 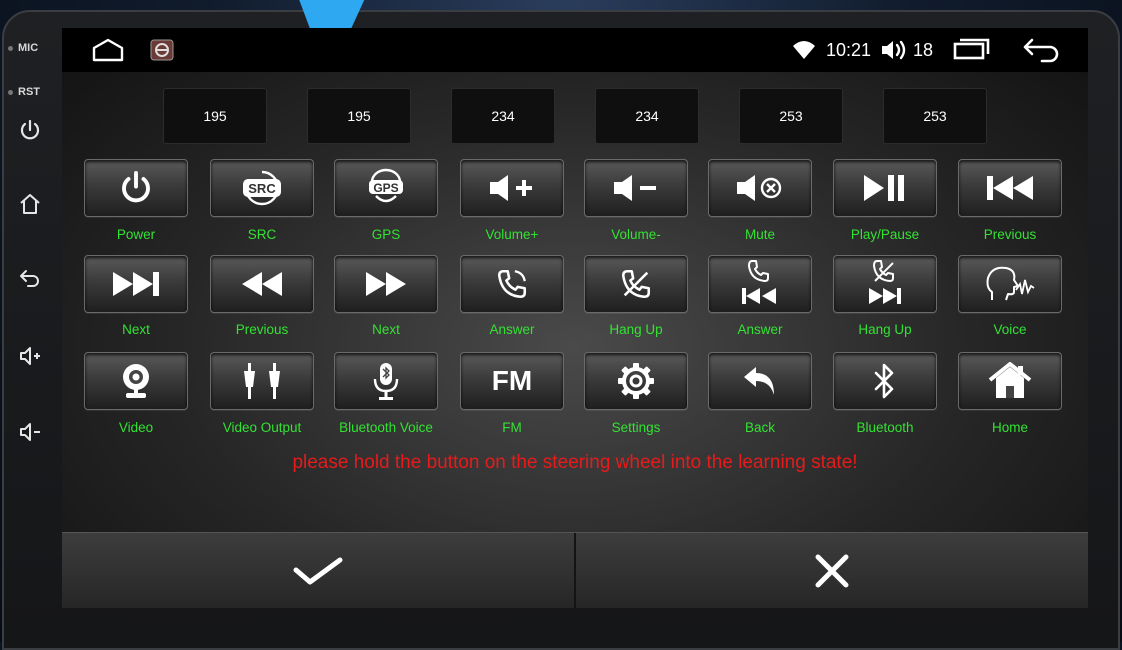 What do you see at coordinates (136, 329) in the screenshot?
I see `next-label: Next` at bounding box center [136, 329].